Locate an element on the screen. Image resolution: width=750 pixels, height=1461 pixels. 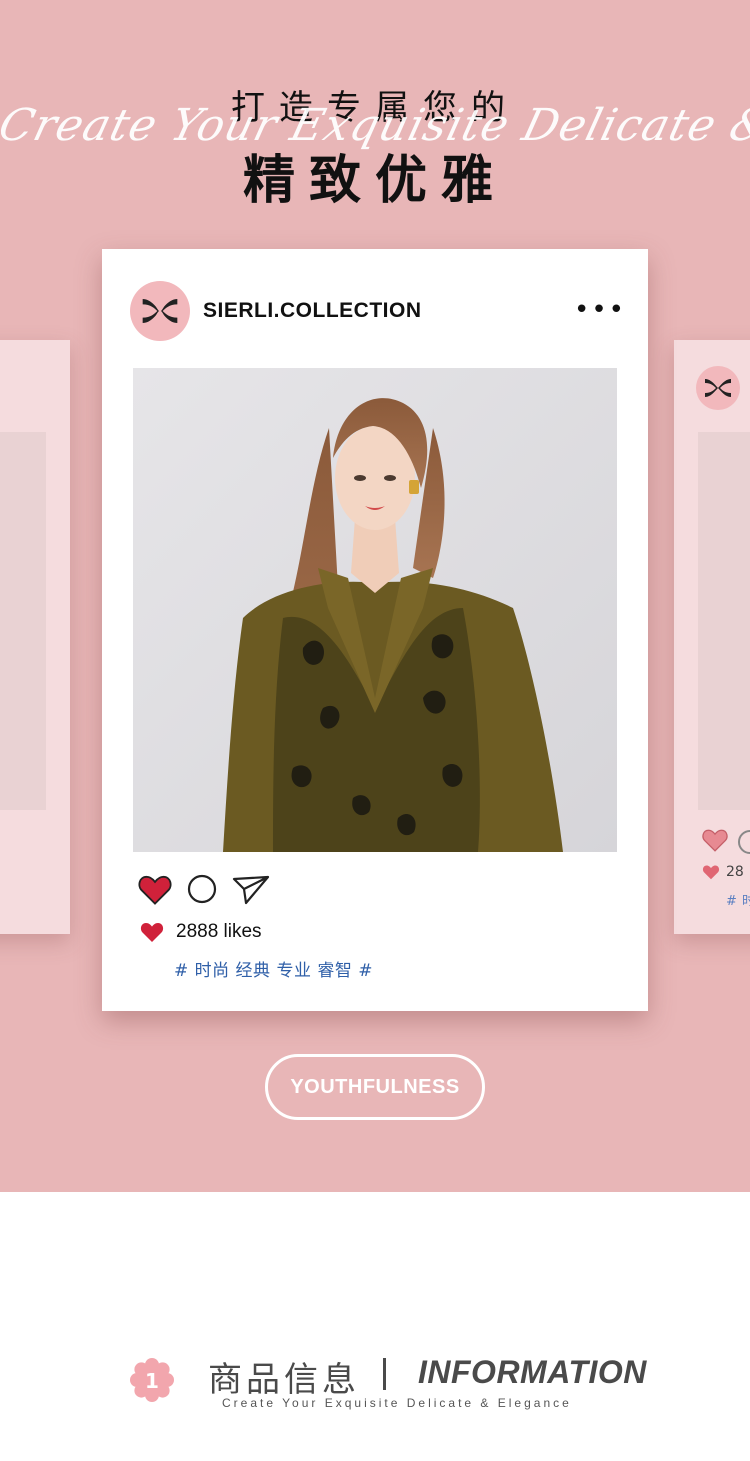
side-post-left is located at coordinates (35, 637).